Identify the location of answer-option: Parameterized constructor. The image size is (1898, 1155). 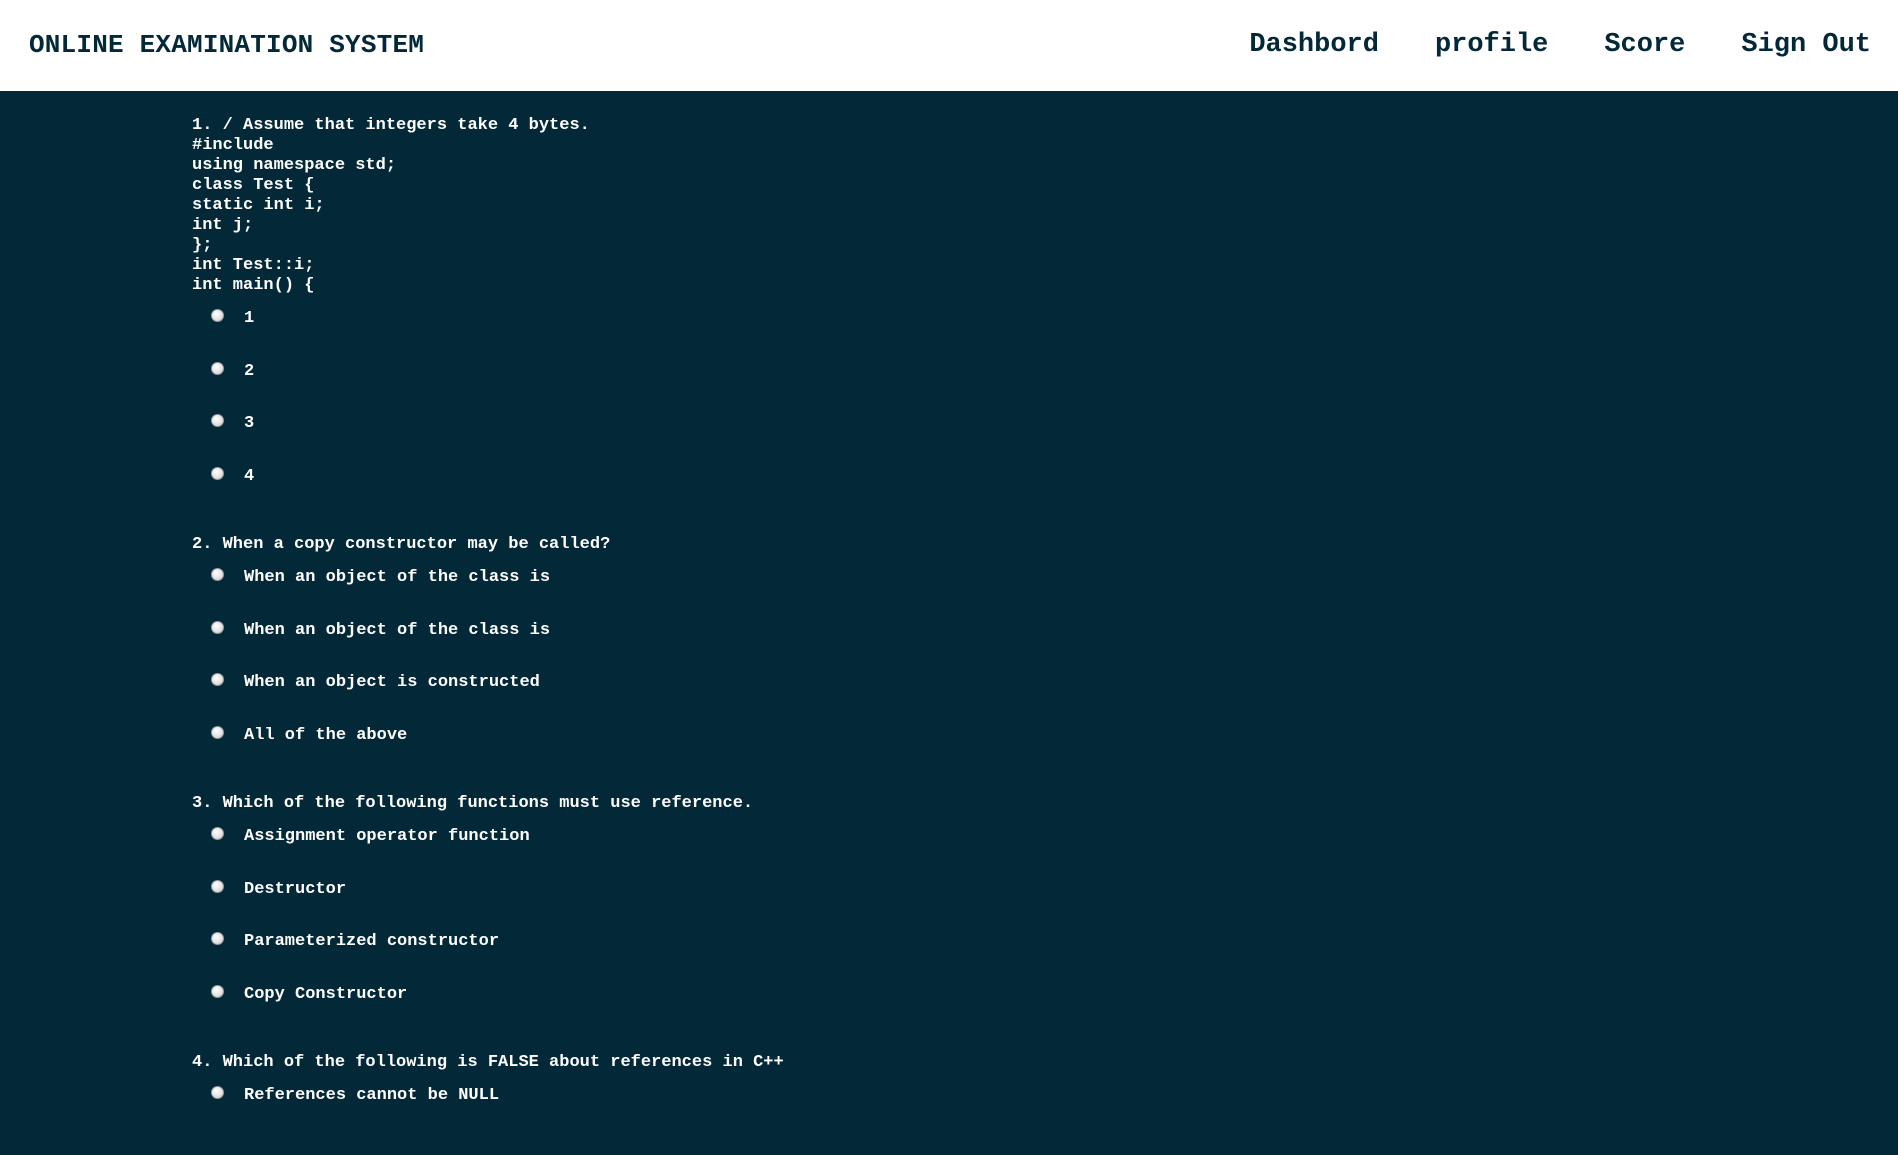
(942, 959).